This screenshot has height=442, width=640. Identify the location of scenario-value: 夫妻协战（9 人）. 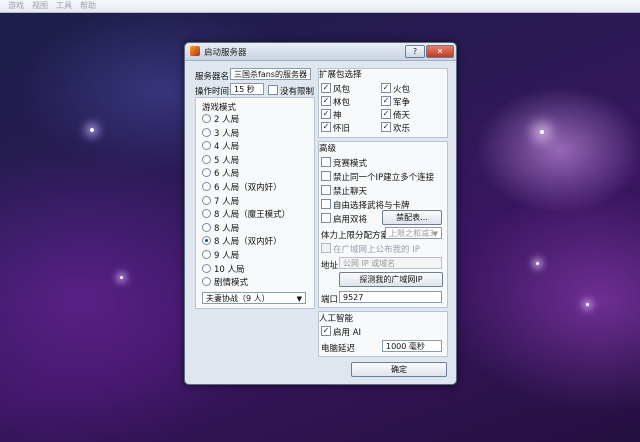
(238, 298).